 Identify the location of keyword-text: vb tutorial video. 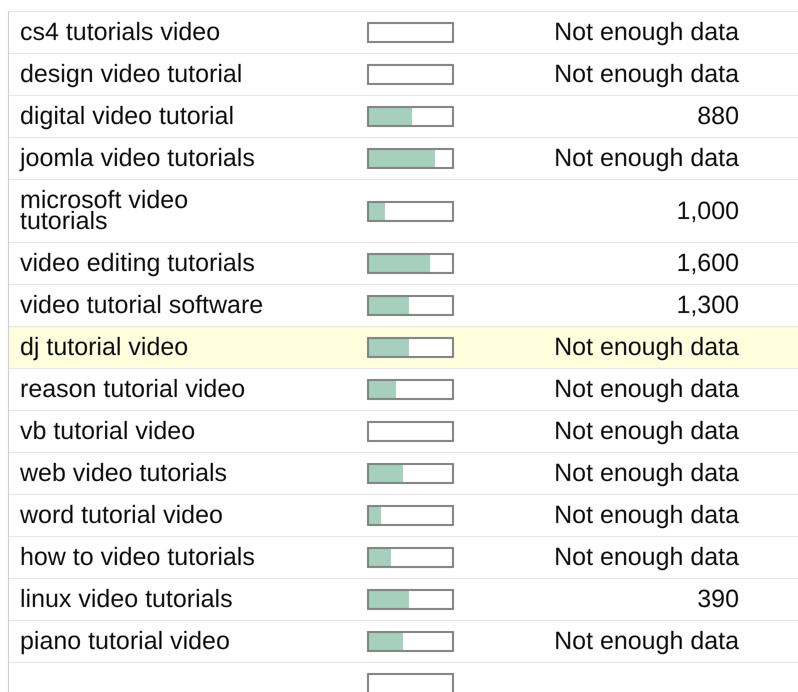
(108, 431).